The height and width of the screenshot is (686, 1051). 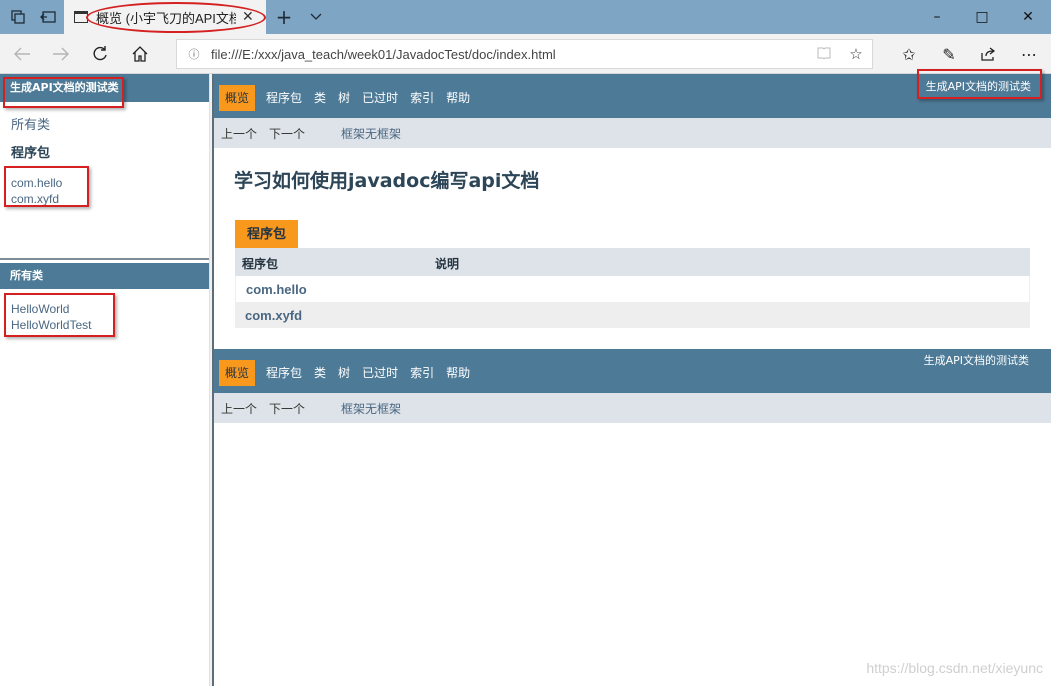 What do you see at coordinates (856, 54) in the screenshot?
I see `favorite-star-icon: ☆` at bounding box center [856, 54].